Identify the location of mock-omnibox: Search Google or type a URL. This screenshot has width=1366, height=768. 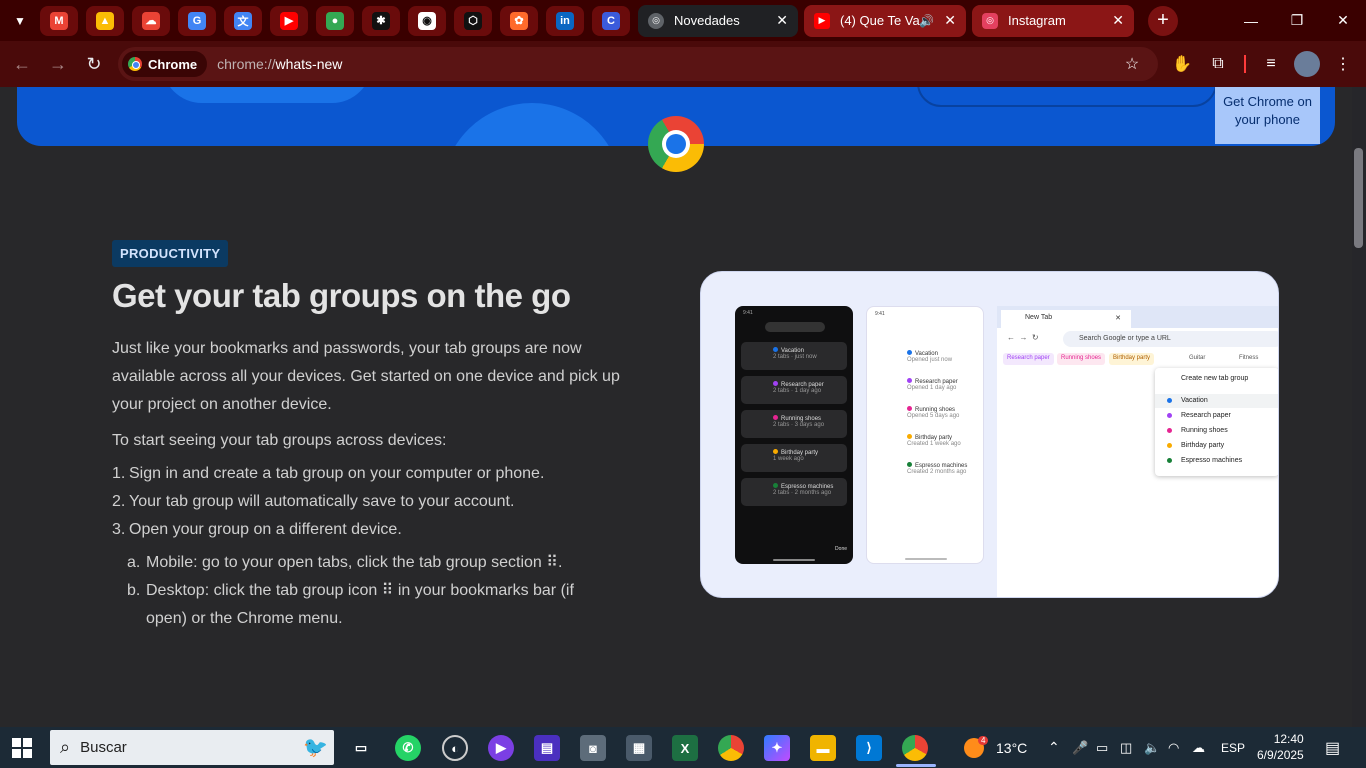
(1170, 339).